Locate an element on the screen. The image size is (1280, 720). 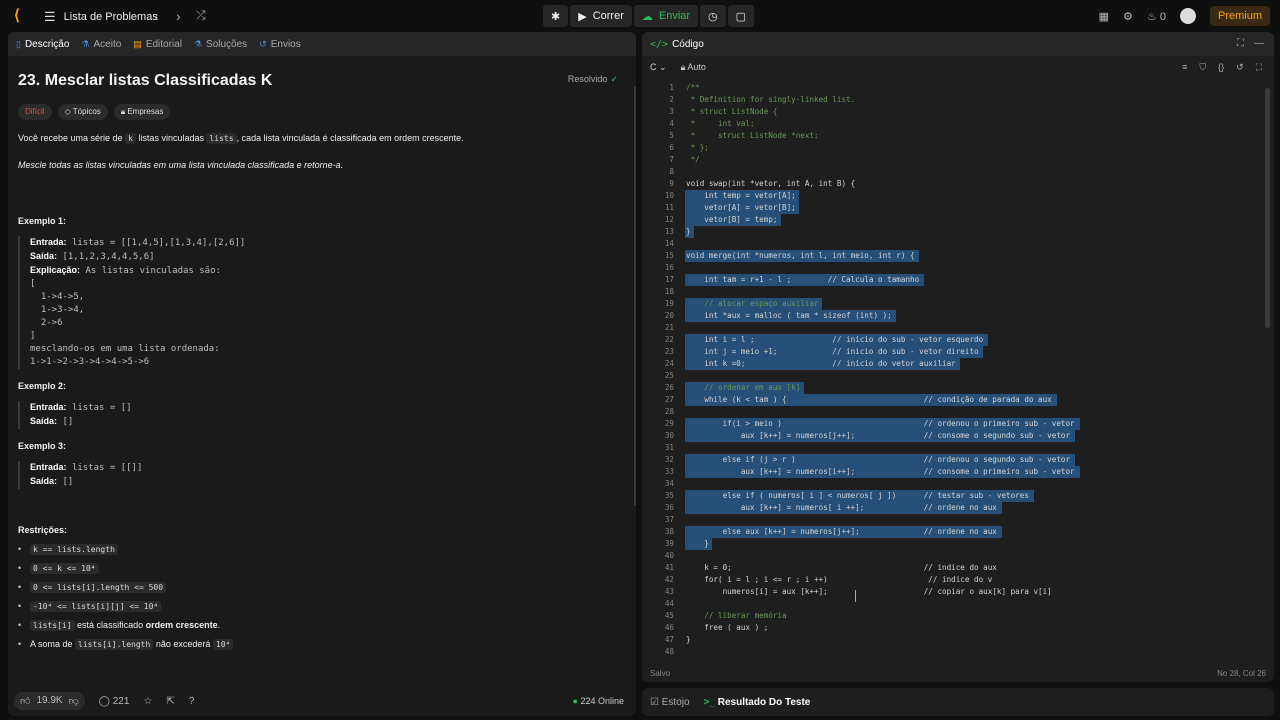
companies-chip: 🔒︎ Empresas is located at coordinates (142, 112).